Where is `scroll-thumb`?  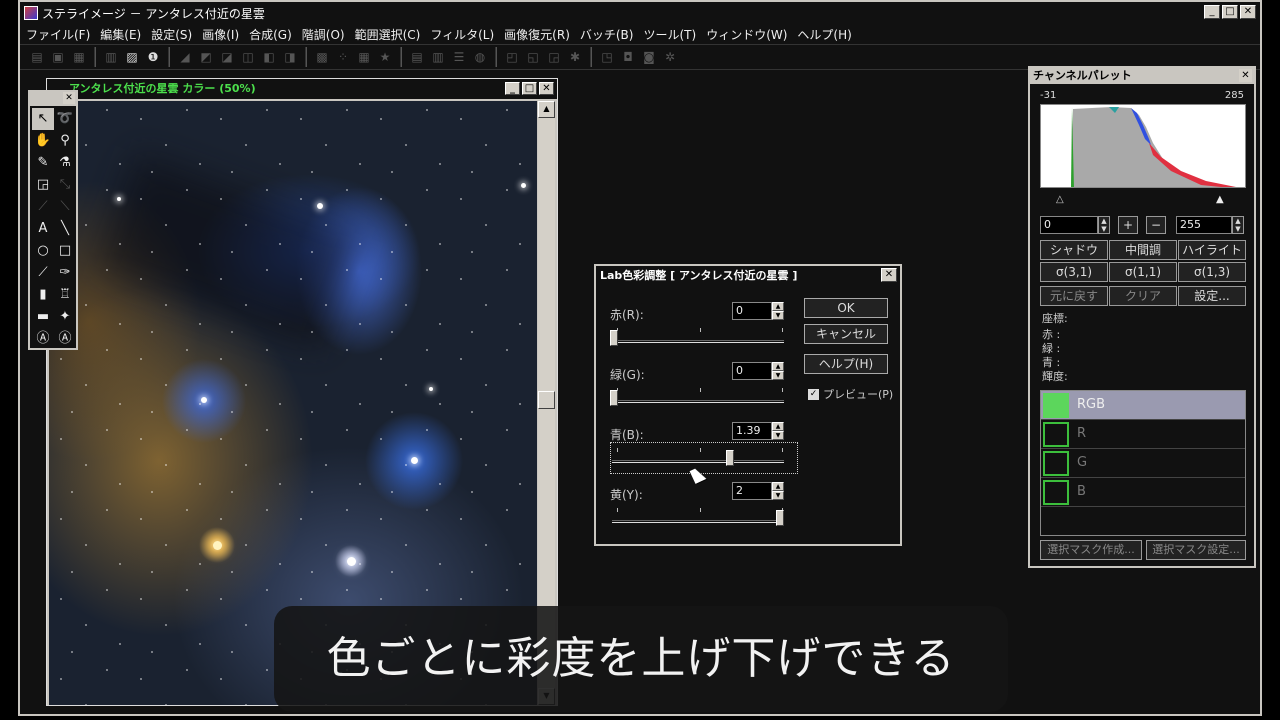
scroll-thumb is located at coordinates (546, 400).